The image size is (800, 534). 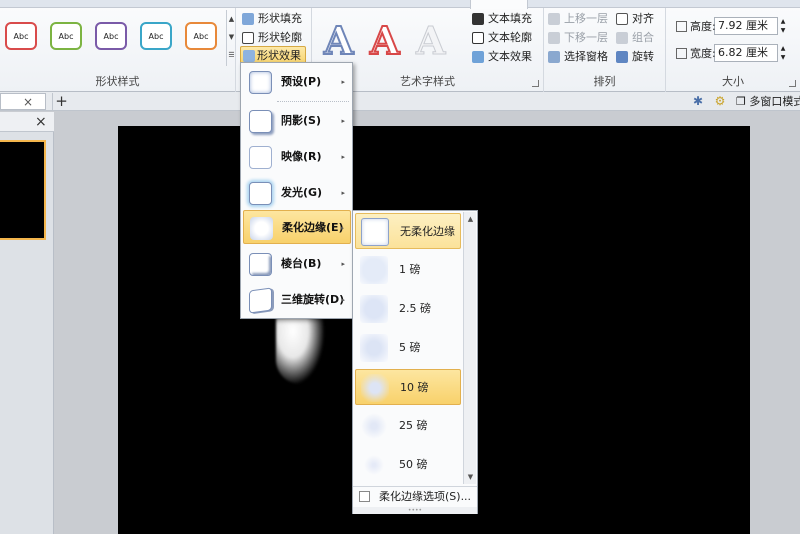 I want to click on height-icon, so click(x=681, y=26).